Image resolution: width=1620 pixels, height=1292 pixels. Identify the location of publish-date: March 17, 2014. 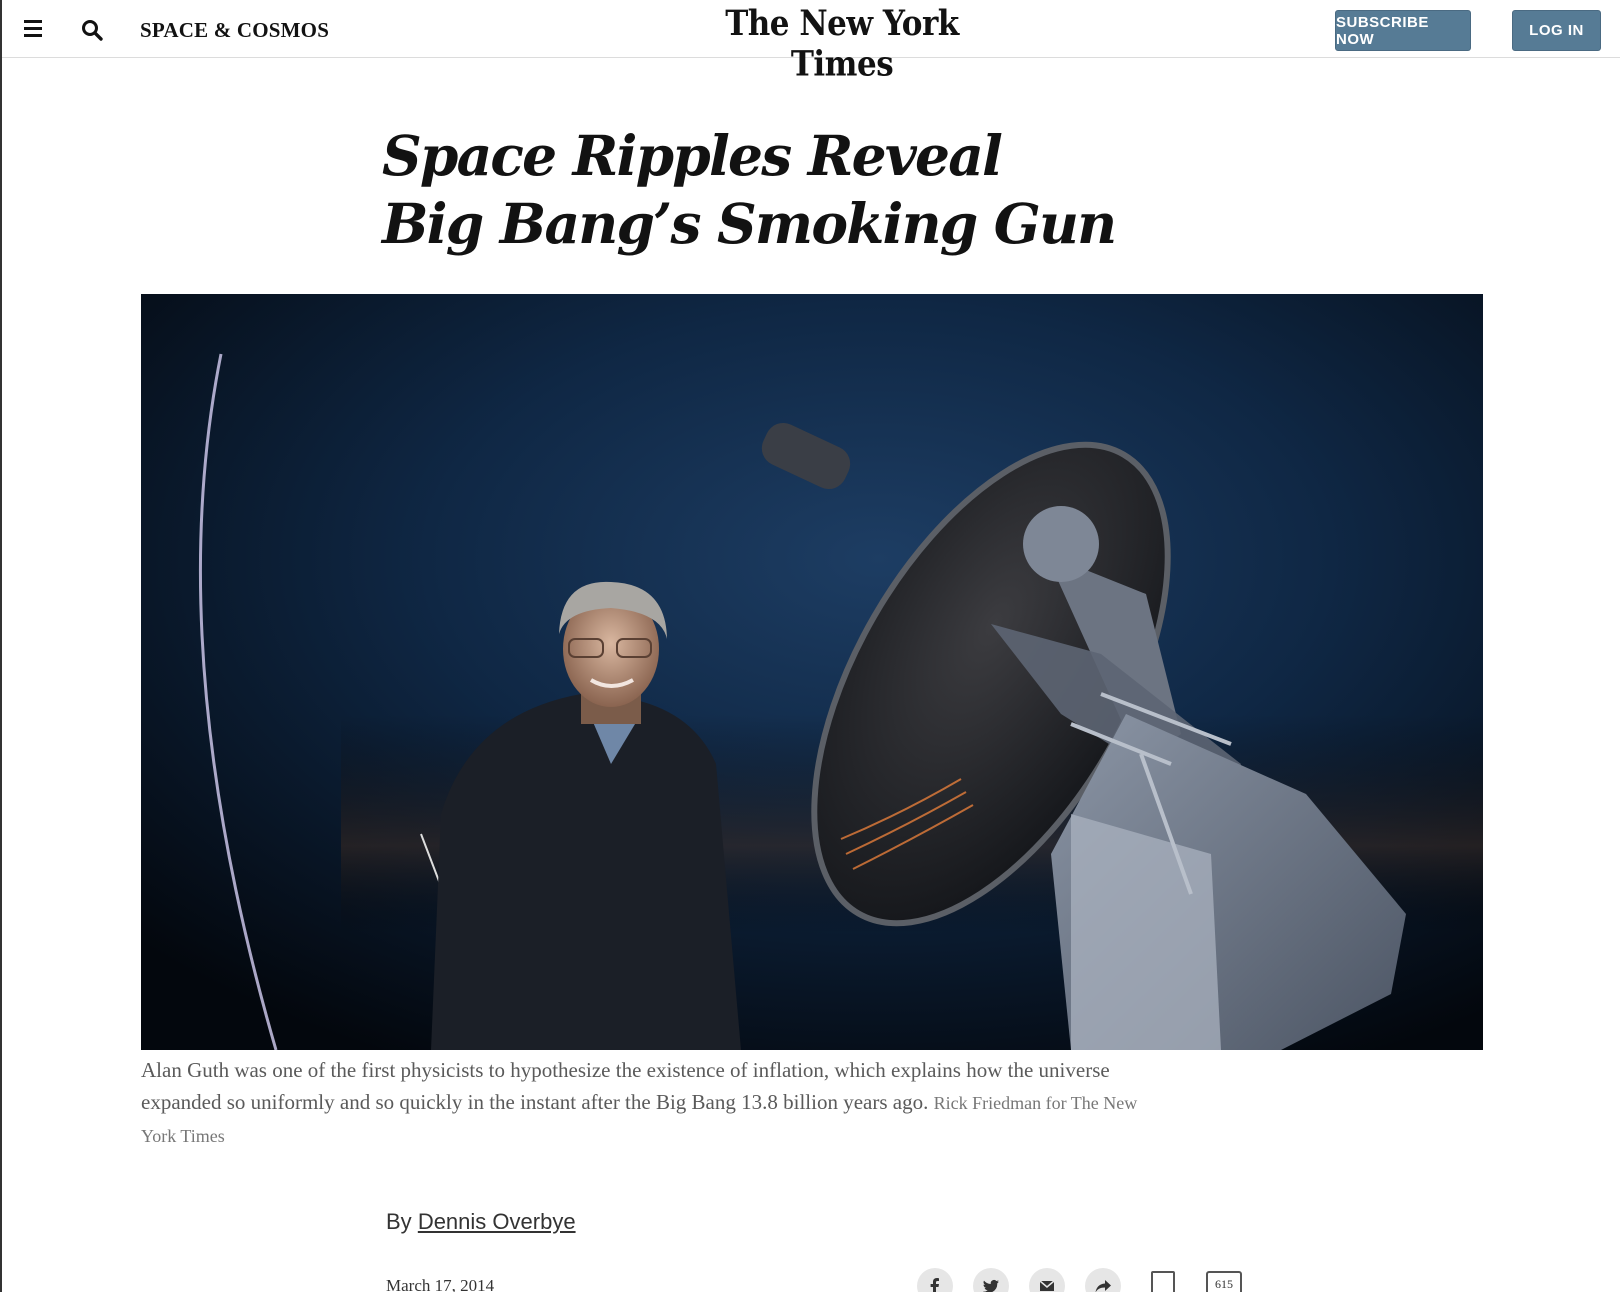
(440, 1284).